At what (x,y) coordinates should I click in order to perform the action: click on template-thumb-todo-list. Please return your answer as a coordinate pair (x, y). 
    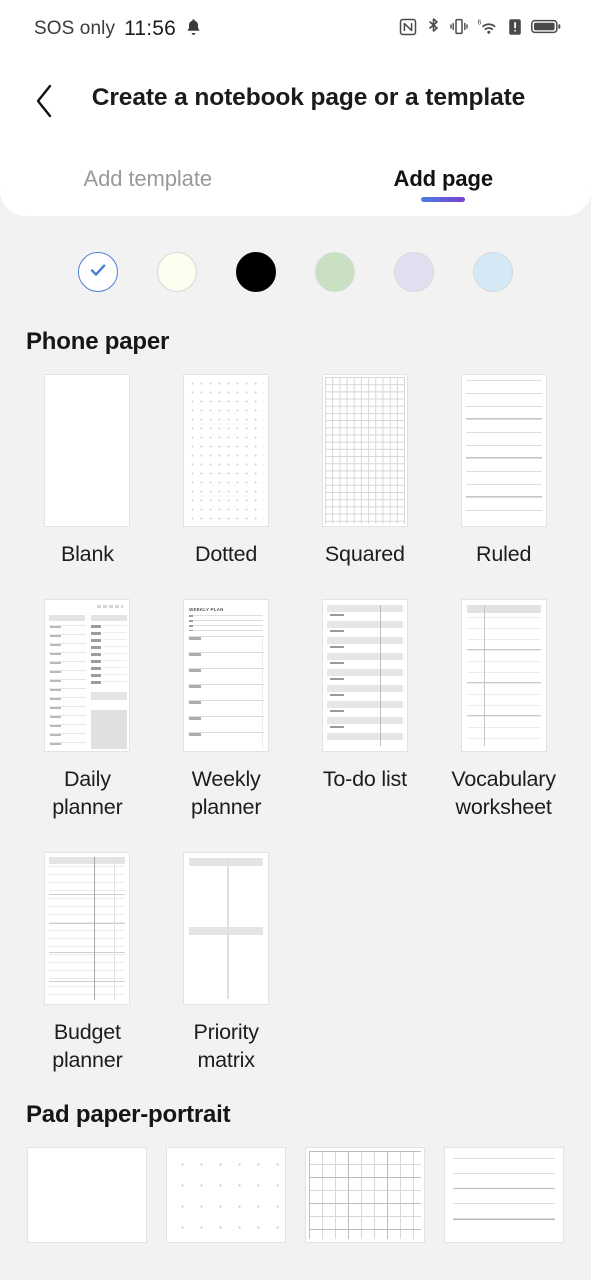
    Looking at the image, I should click on (364, 675).